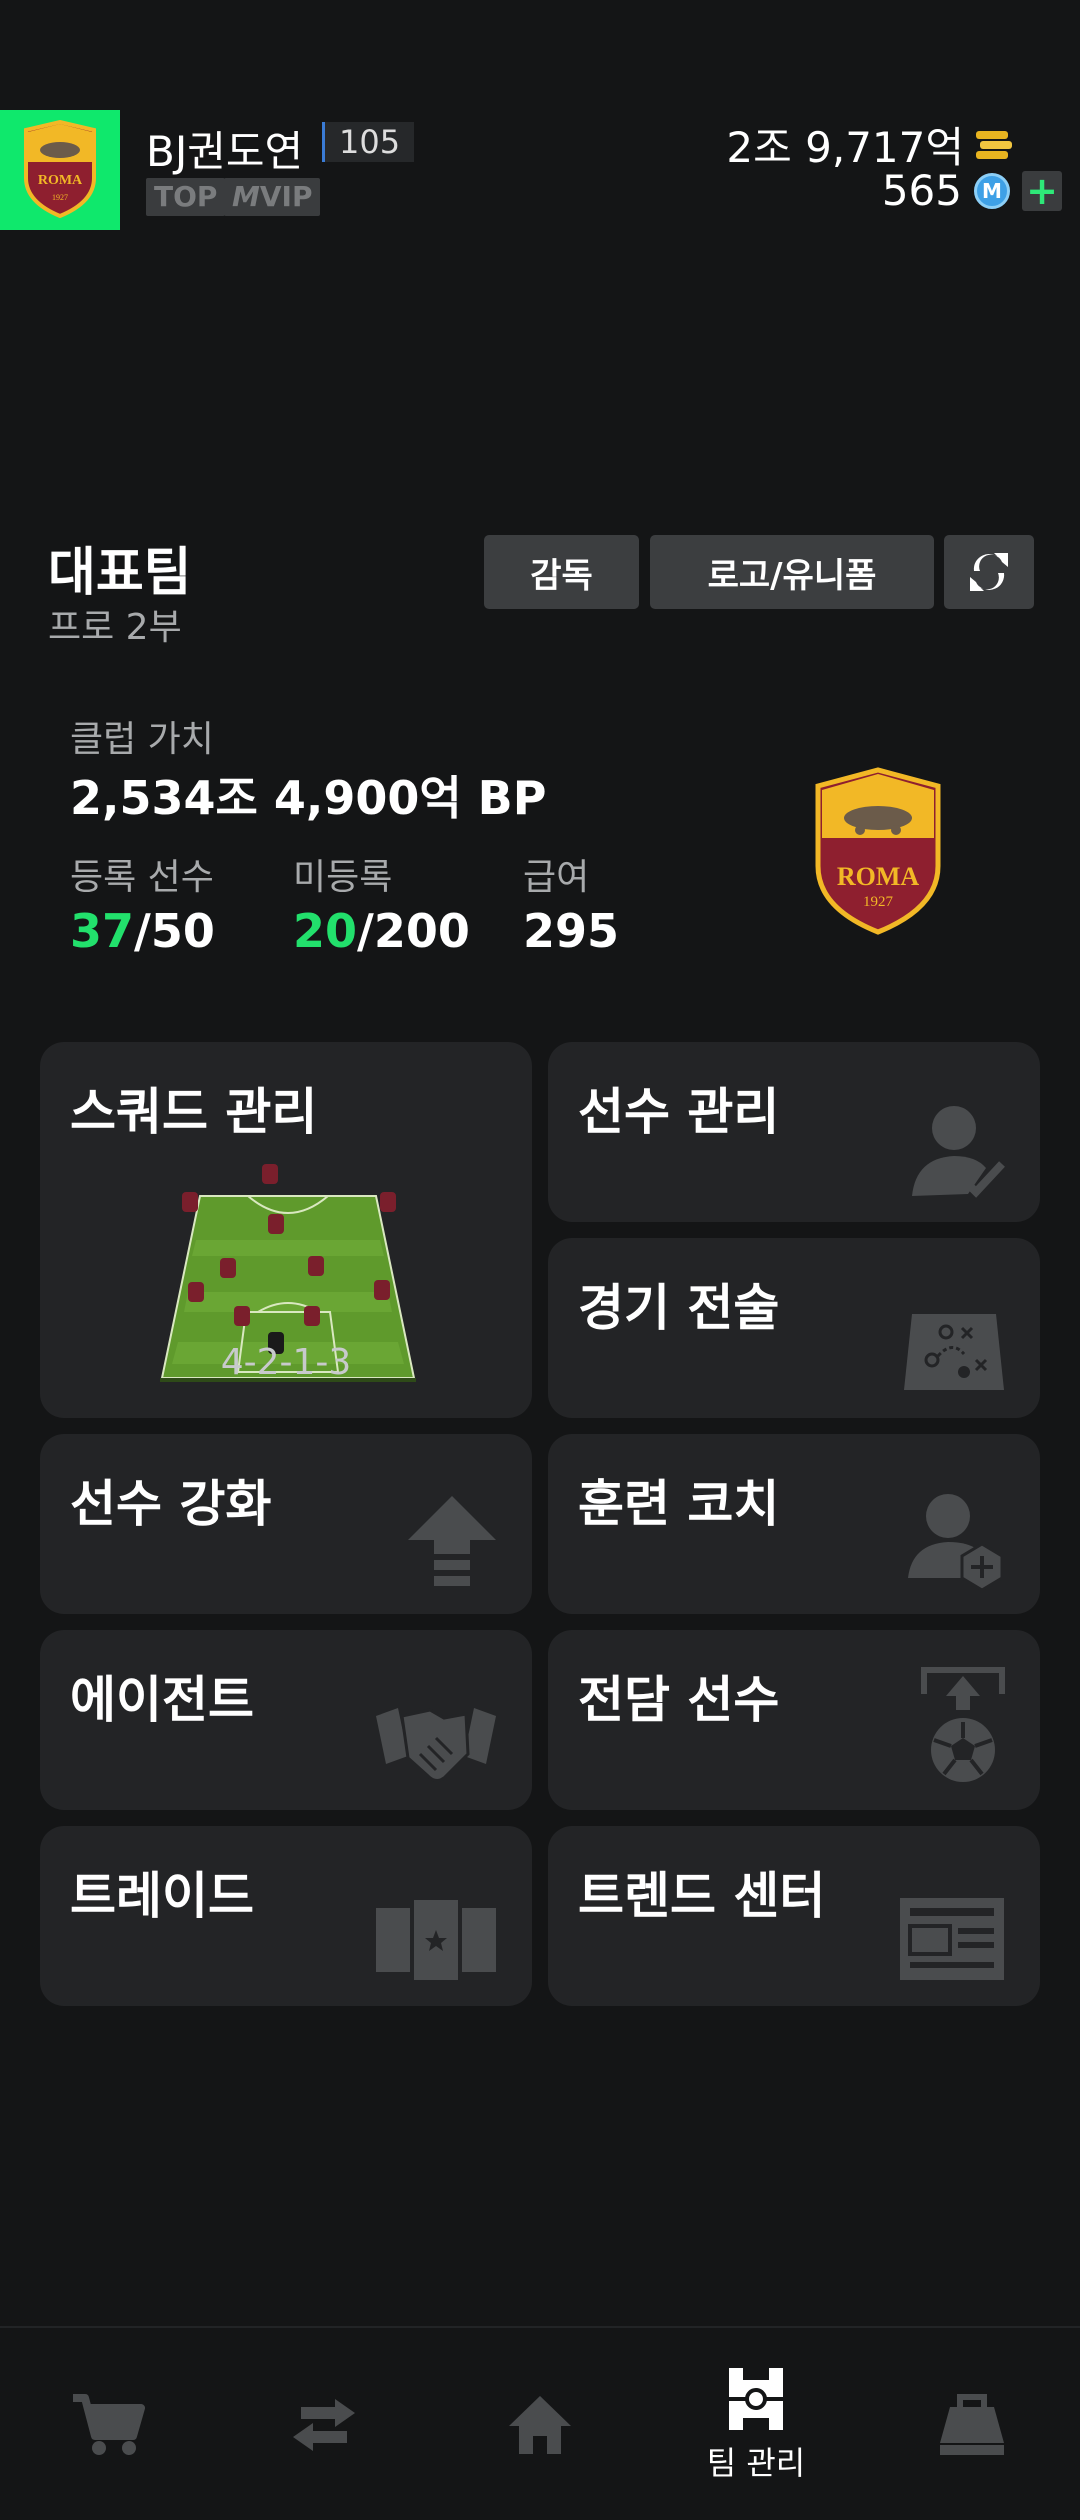 This screenshot has height=2520, width=1080. Describe the element at coordinates (194, 1112) in the screenshot. I see `squad-title: 스쿼드 관리` at that location.